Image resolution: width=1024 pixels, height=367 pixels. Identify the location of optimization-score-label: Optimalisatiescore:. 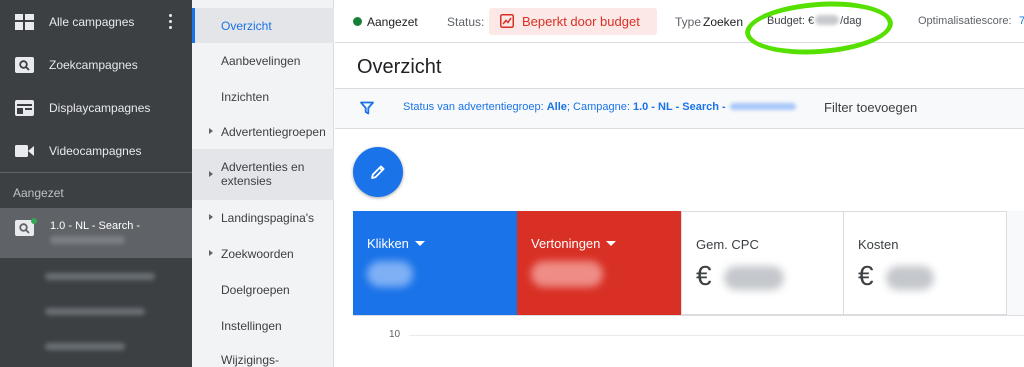
(965, 21).